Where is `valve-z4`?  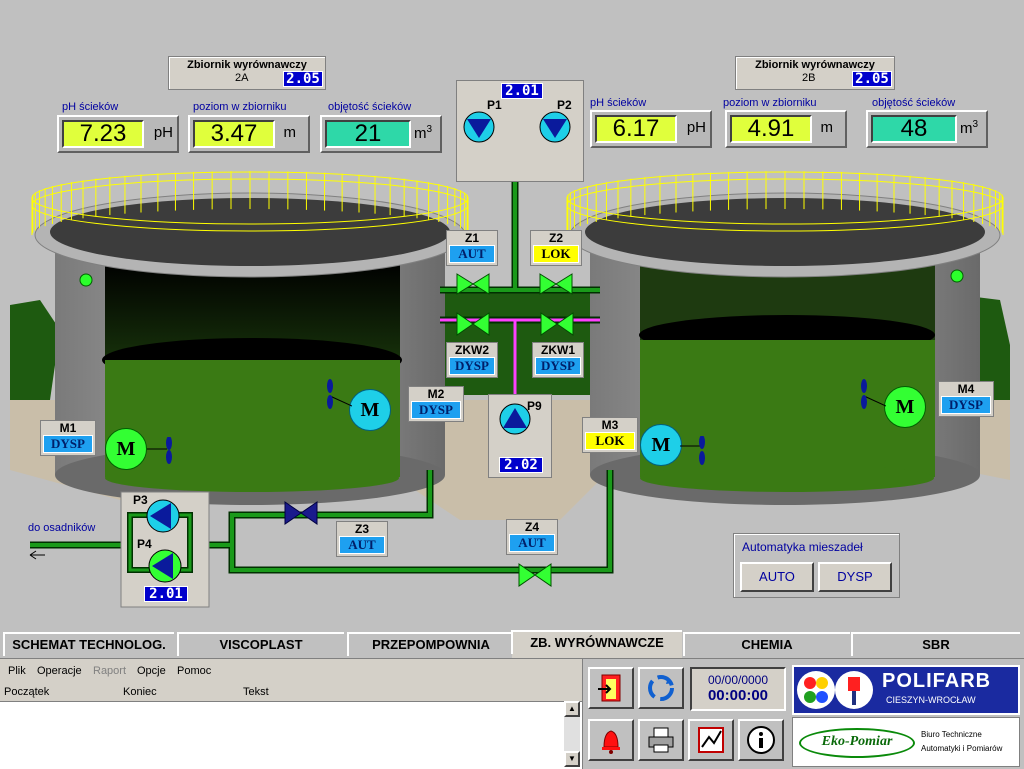
valve-z4 is located at coordinates (535, 575).